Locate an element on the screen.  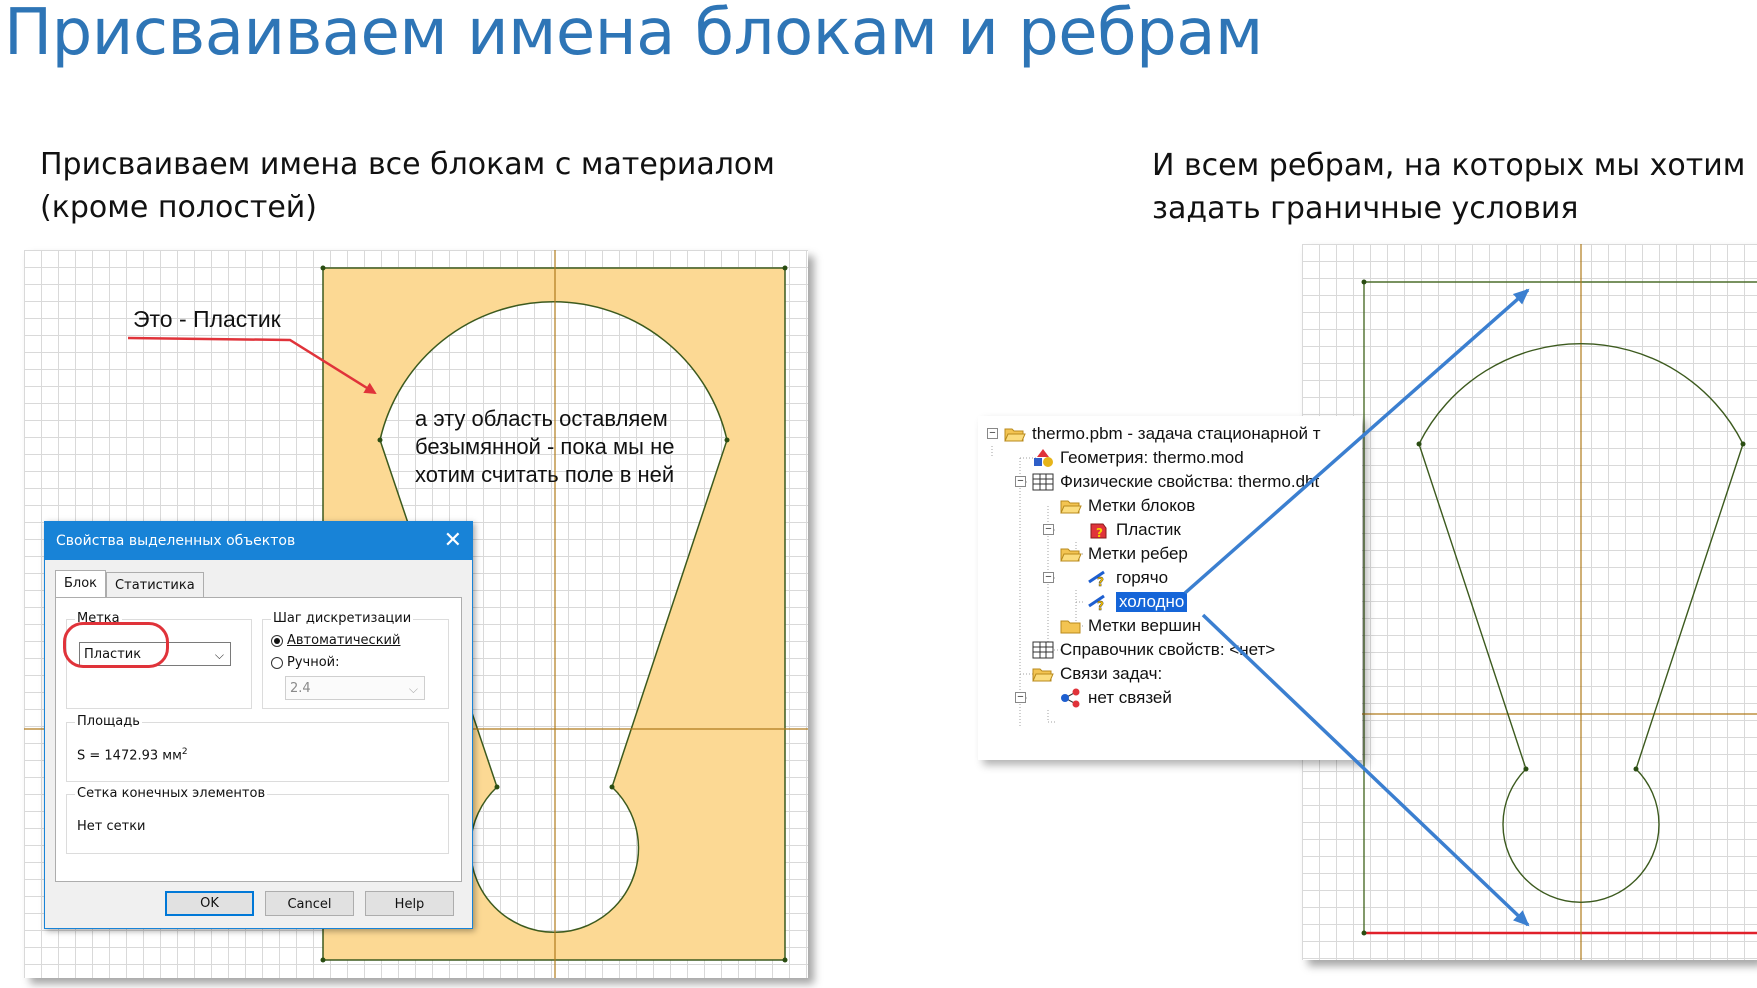
mesh-value: Нет сетки is located at coordinates (111, 826).